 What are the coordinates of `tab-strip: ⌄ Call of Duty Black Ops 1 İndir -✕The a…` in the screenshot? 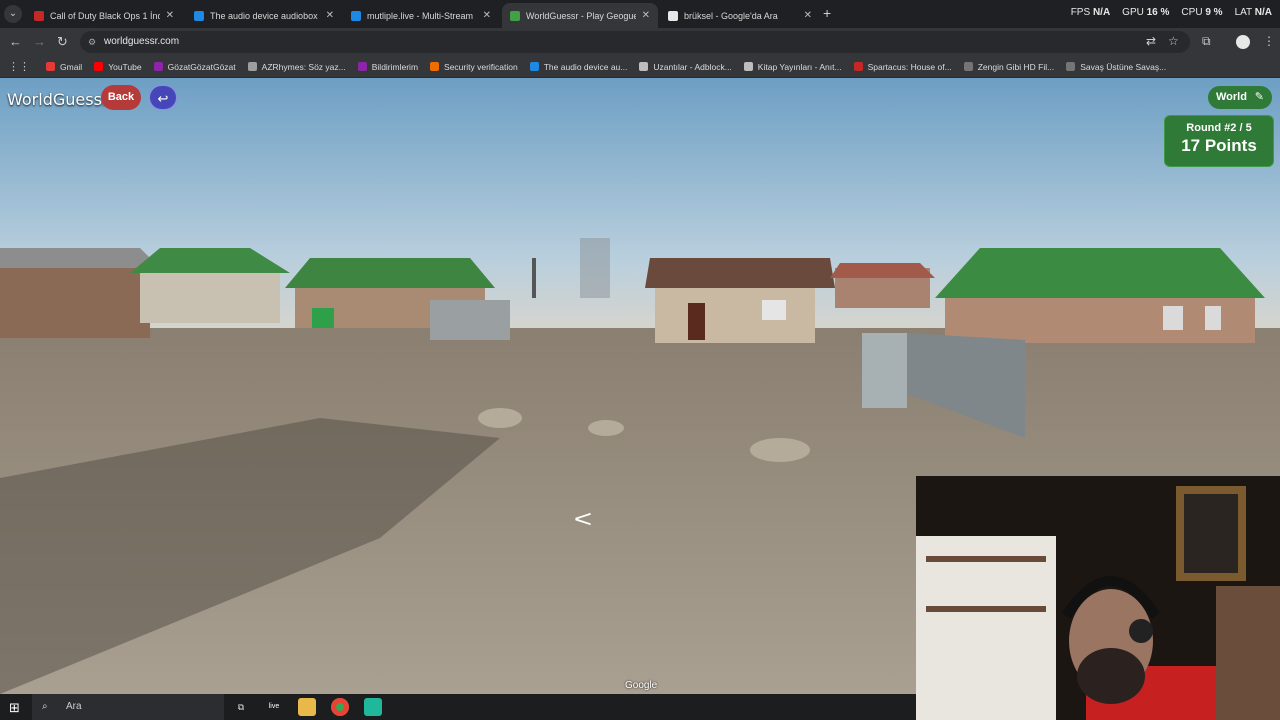 It's located at (640, 14).